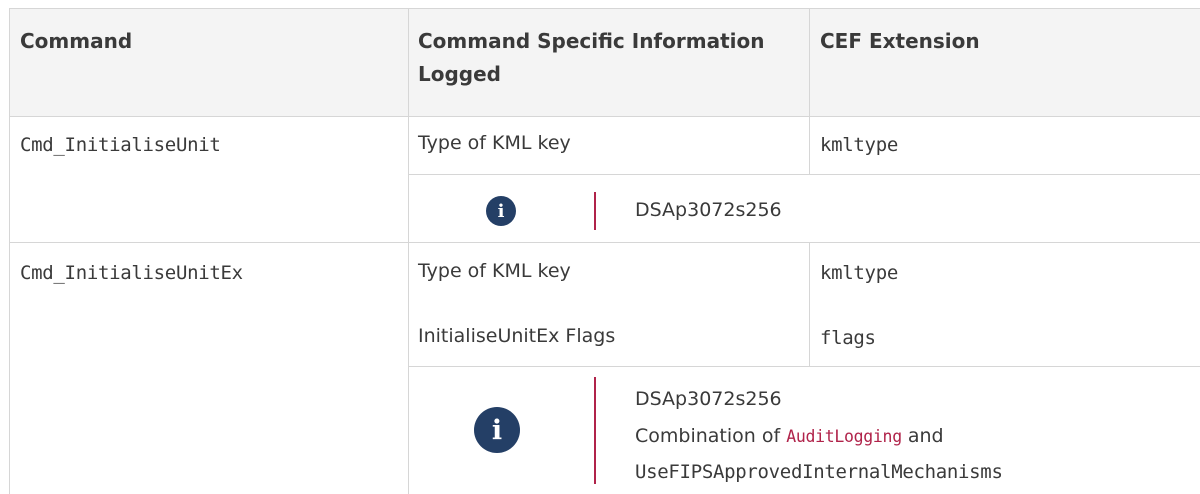 The height and width of the screenshot is (494, 1200). I want to click on note-text-suffix: and, so click(922, 436).